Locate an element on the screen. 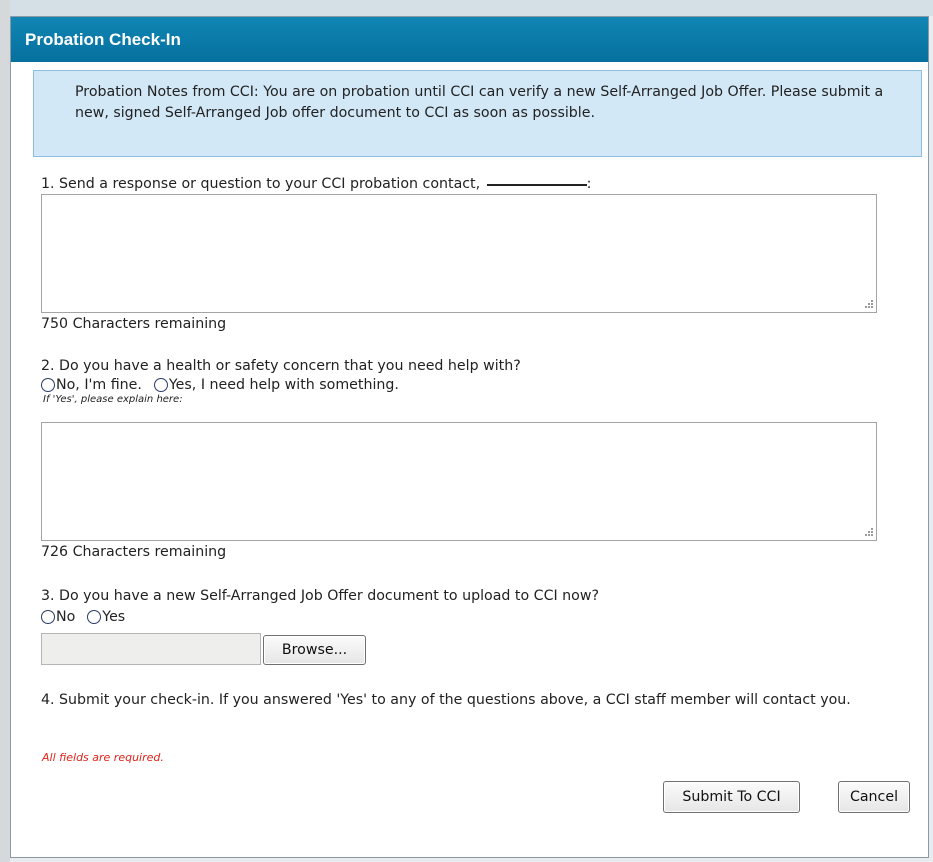  response-textarea is located at coordinates (459, 253).